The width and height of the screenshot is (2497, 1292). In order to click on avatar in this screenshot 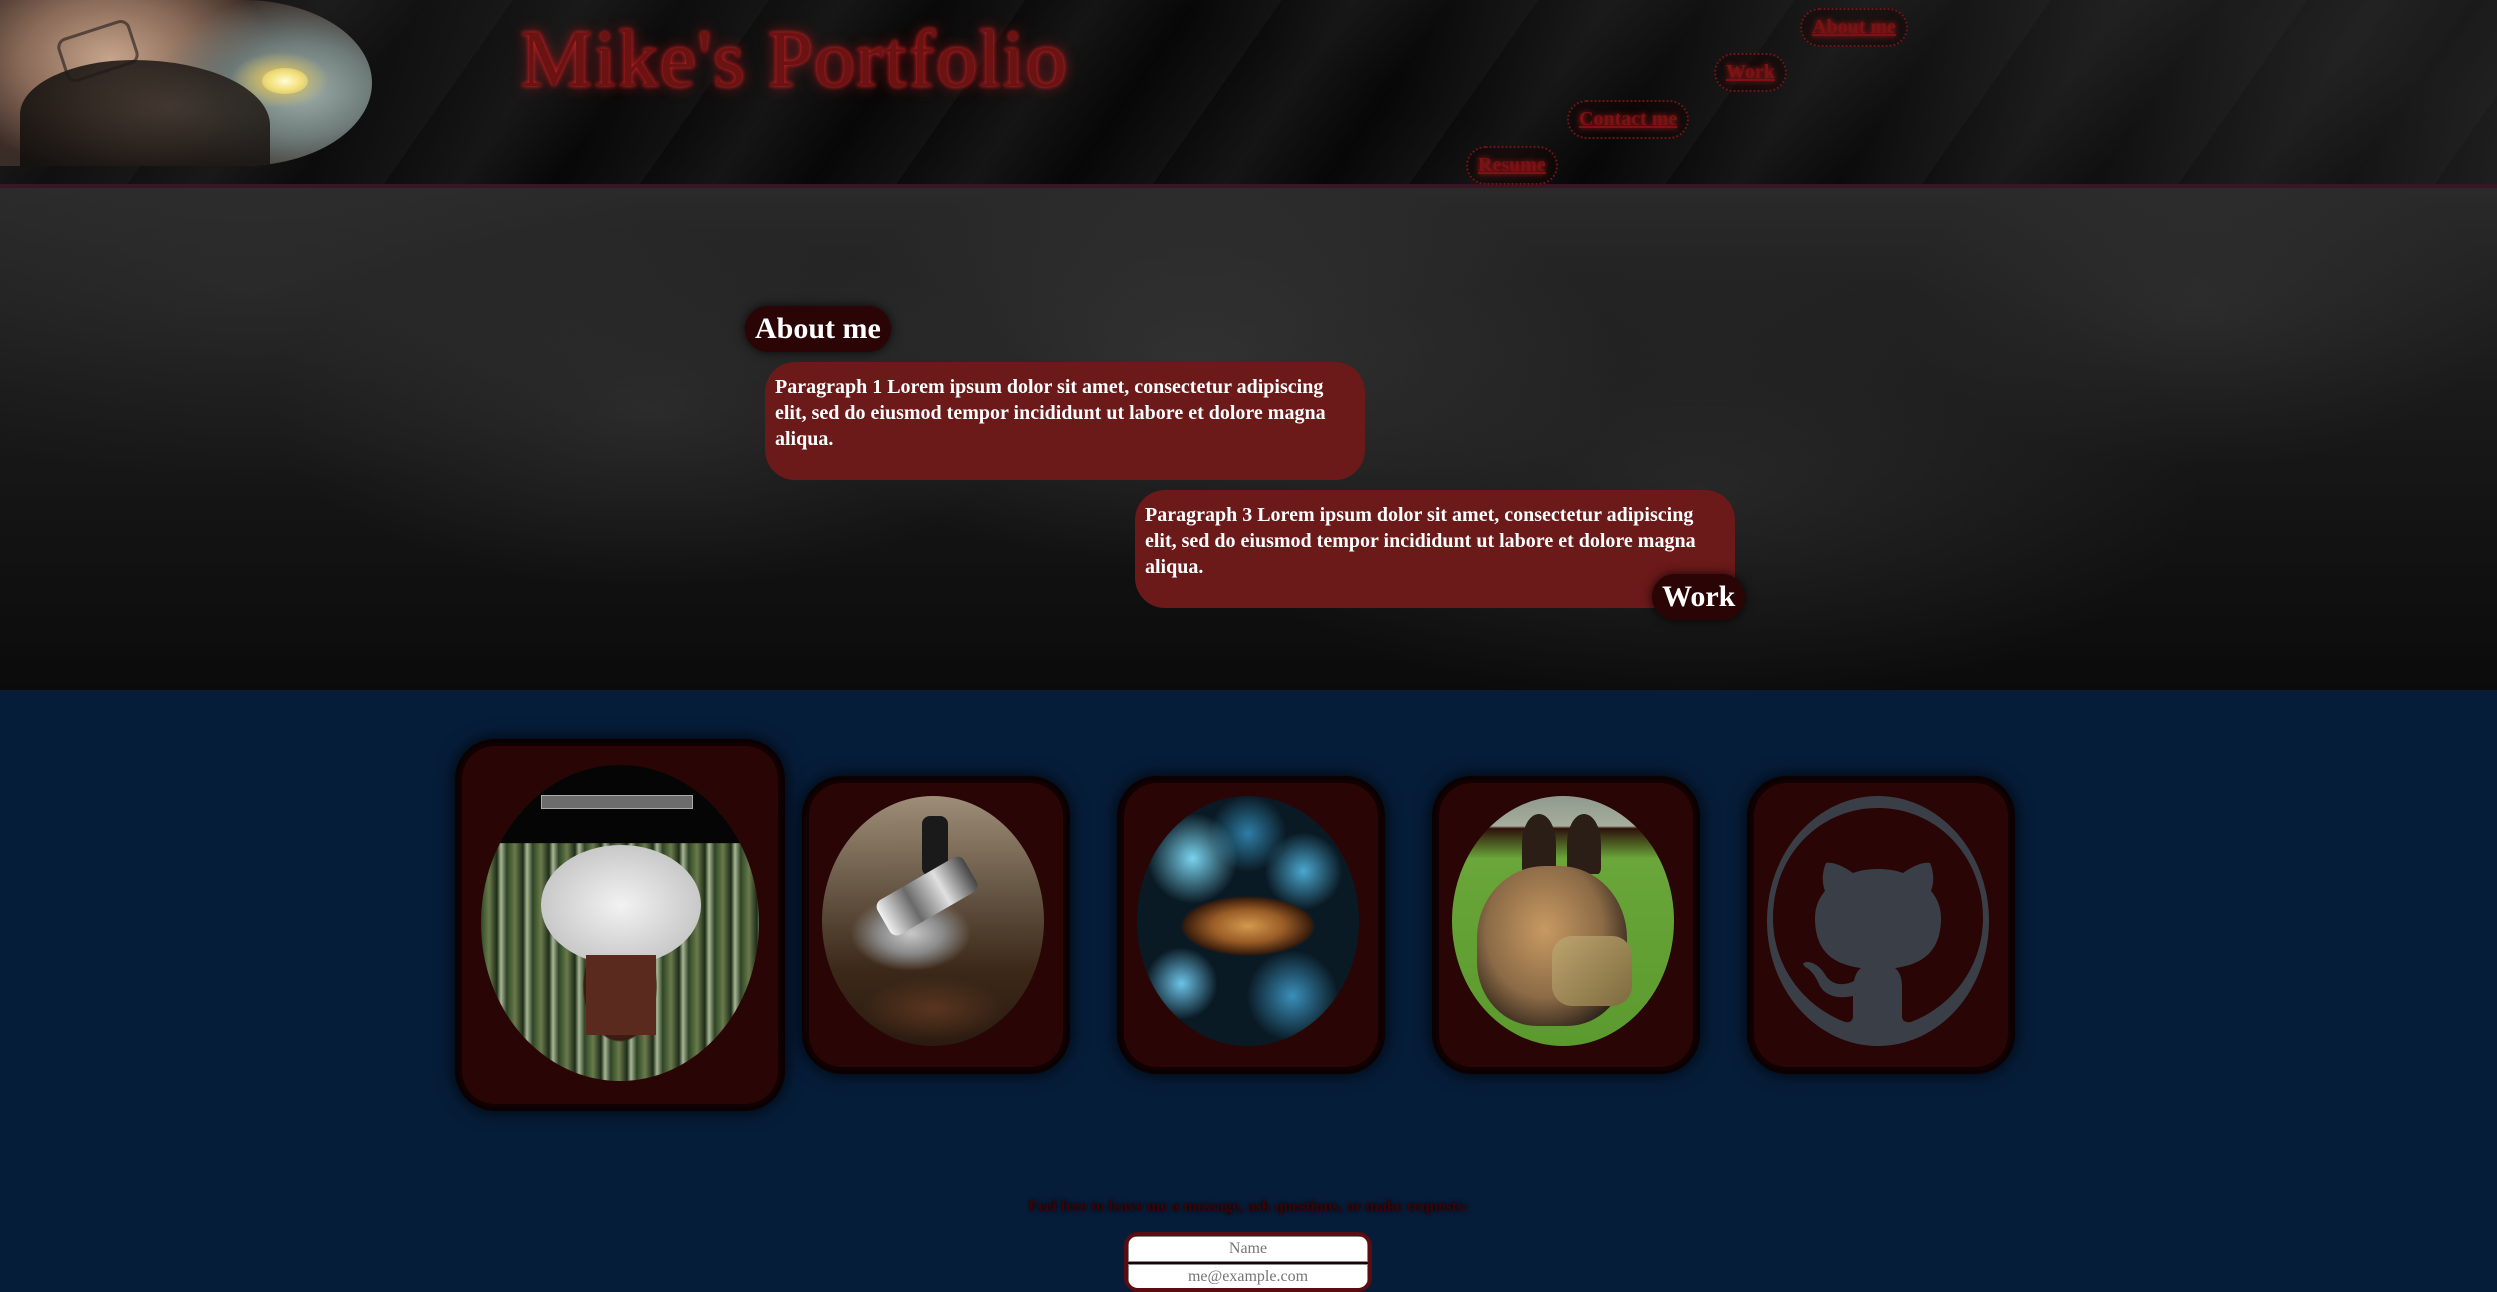, I will do `click(186, 83)`.